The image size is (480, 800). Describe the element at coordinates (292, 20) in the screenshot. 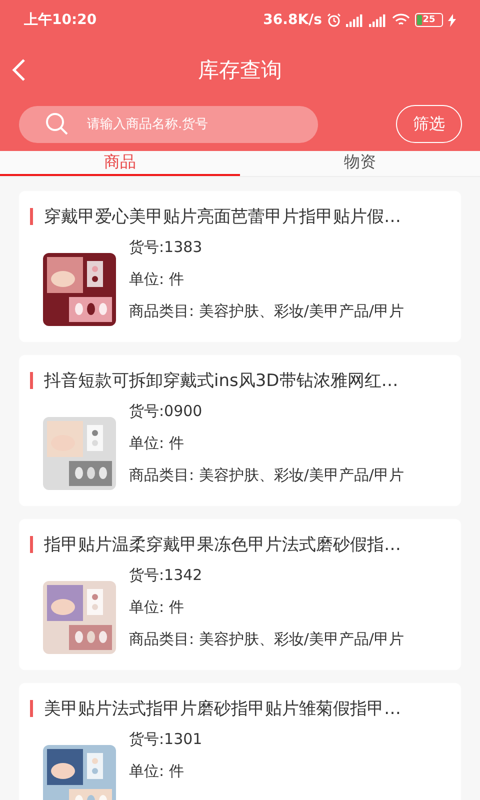

I see `network-speed: 36.8K/s` at that location.